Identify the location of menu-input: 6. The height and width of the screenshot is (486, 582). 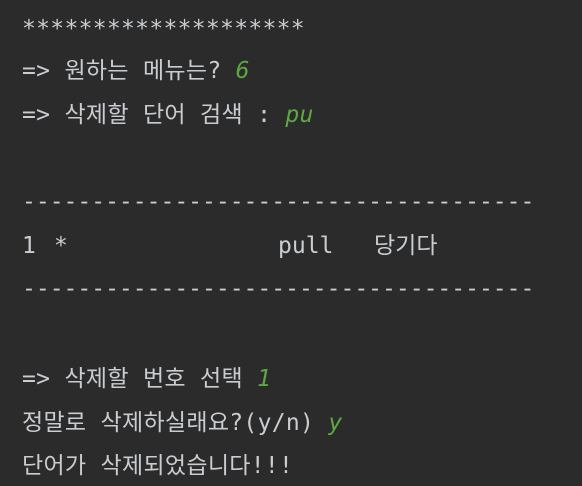
(242, 71).